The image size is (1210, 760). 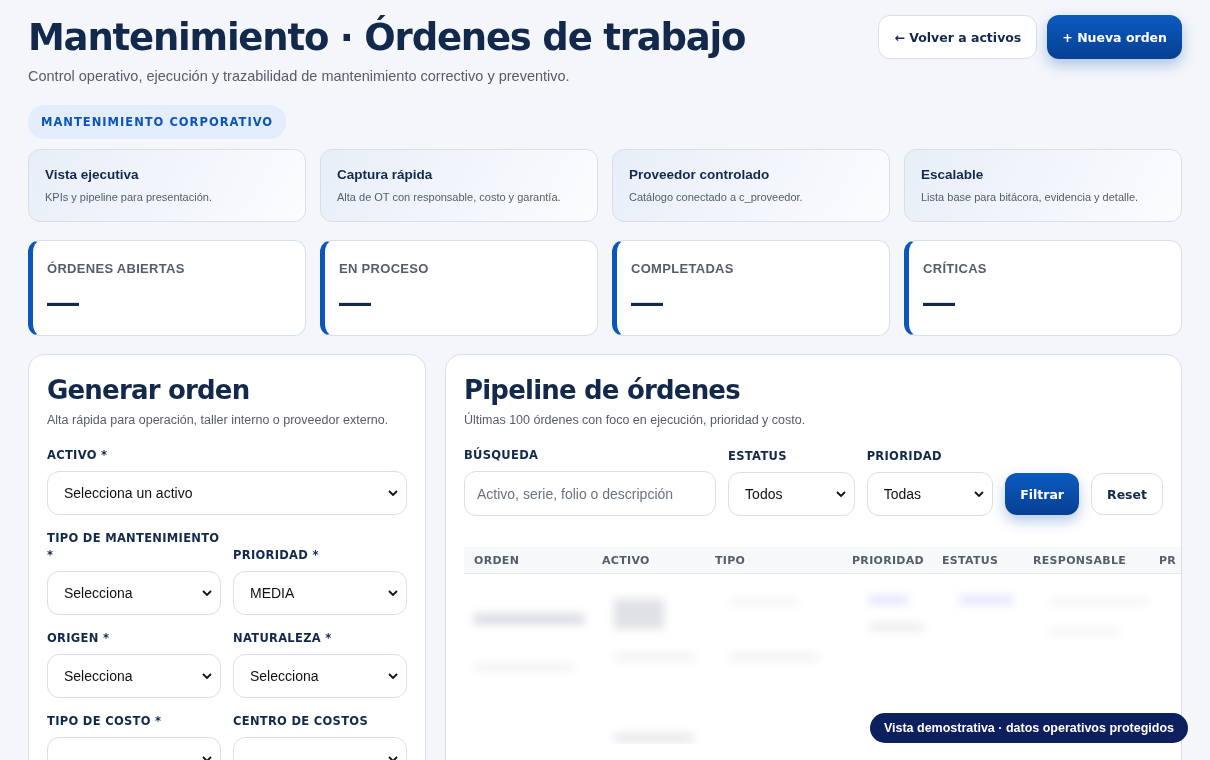 I want to click on filter-button: Filtrar, so click(x=1042, y=494).